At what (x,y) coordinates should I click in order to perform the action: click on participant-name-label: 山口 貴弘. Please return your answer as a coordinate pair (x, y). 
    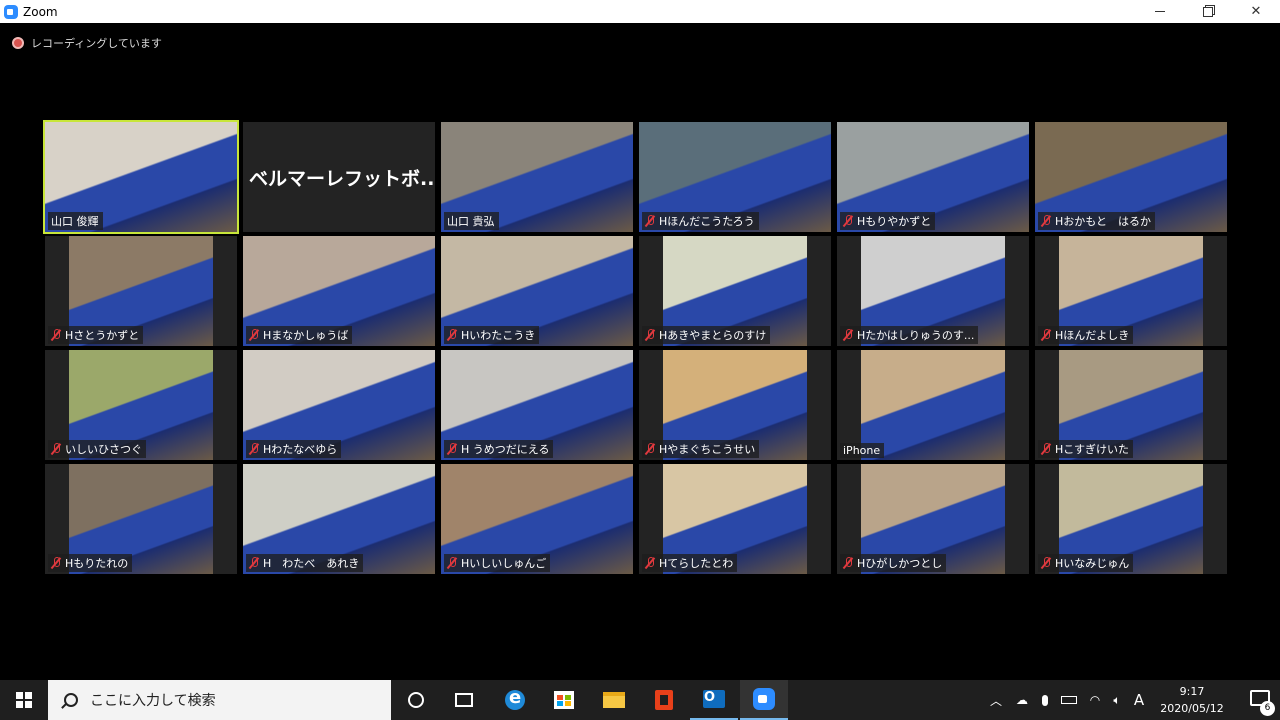
    Looking at the image, I should click on (471, 221).